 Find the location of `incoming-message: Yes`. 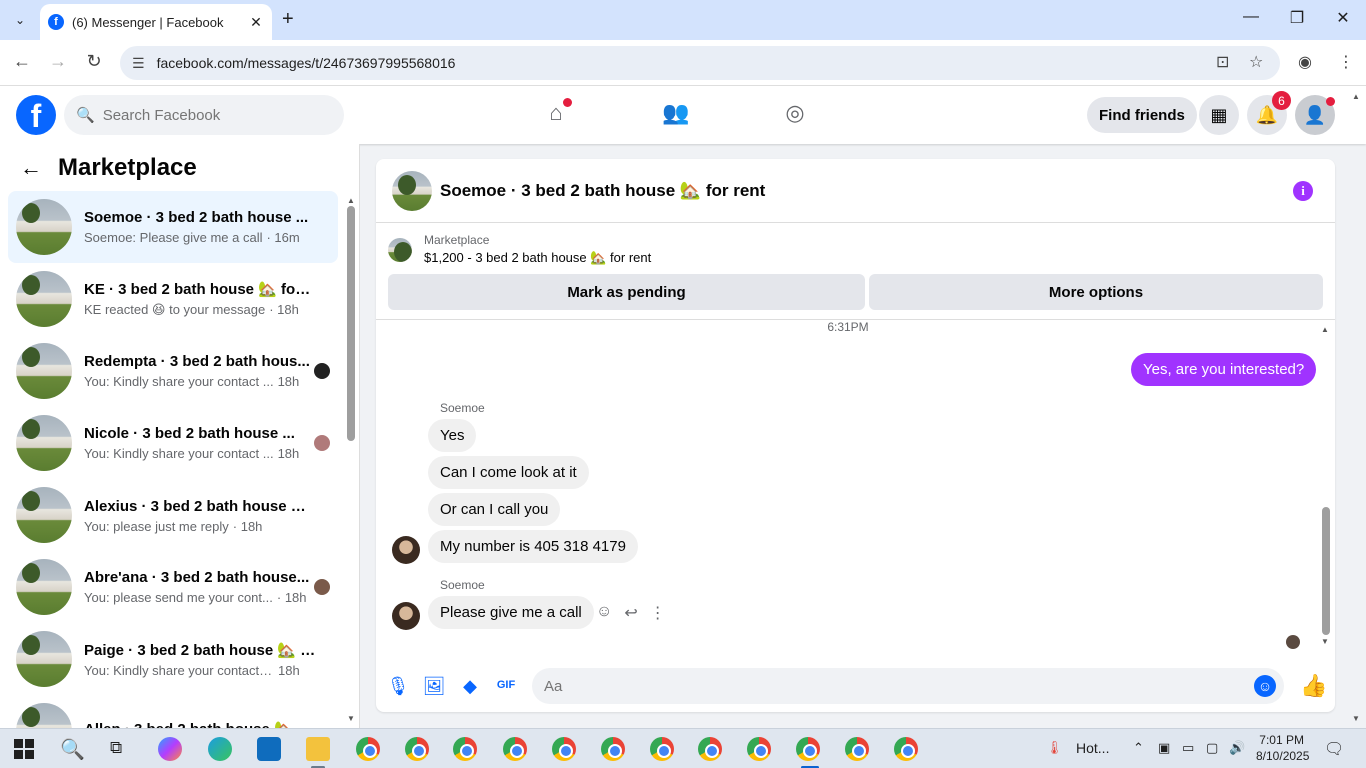

incoming-message: Yes is located at coordinates (452, 435).